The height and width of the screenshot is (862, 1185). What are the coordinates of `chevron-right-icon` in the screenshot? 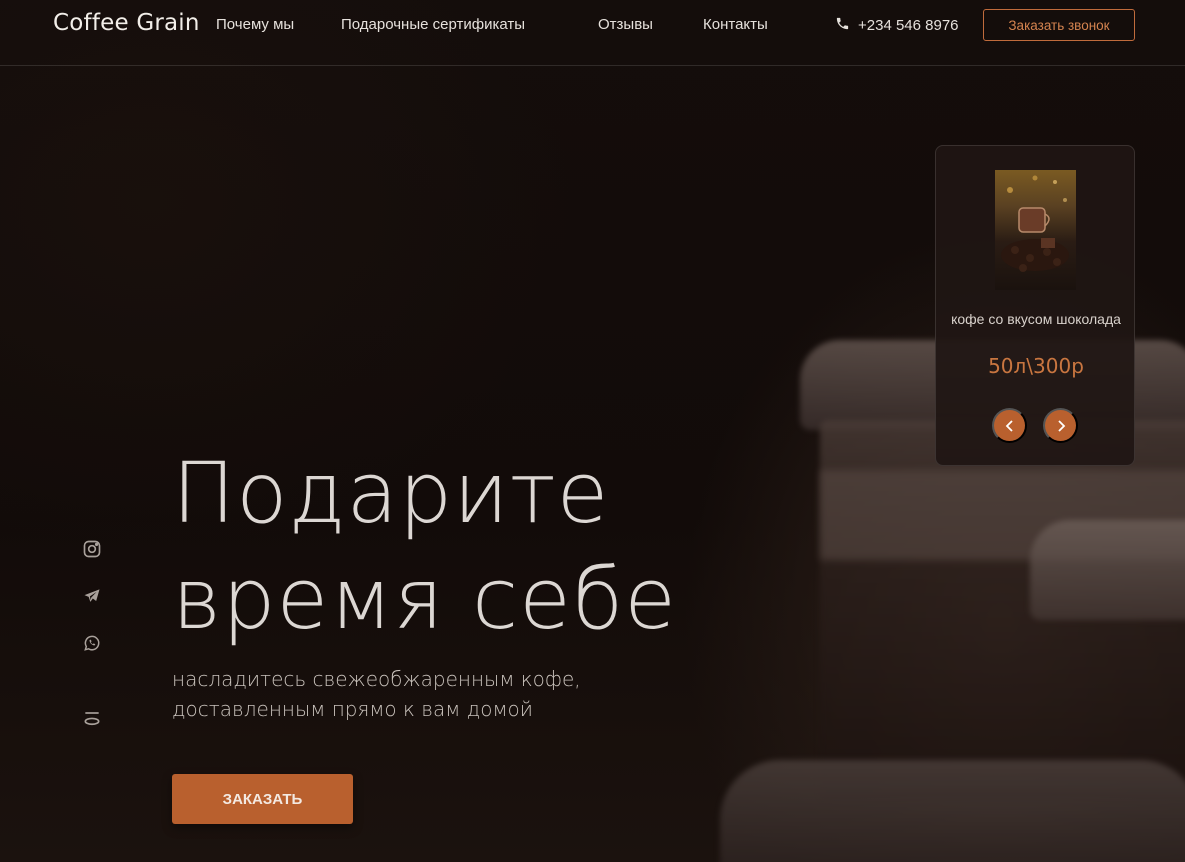 It's located at (1061, 425).